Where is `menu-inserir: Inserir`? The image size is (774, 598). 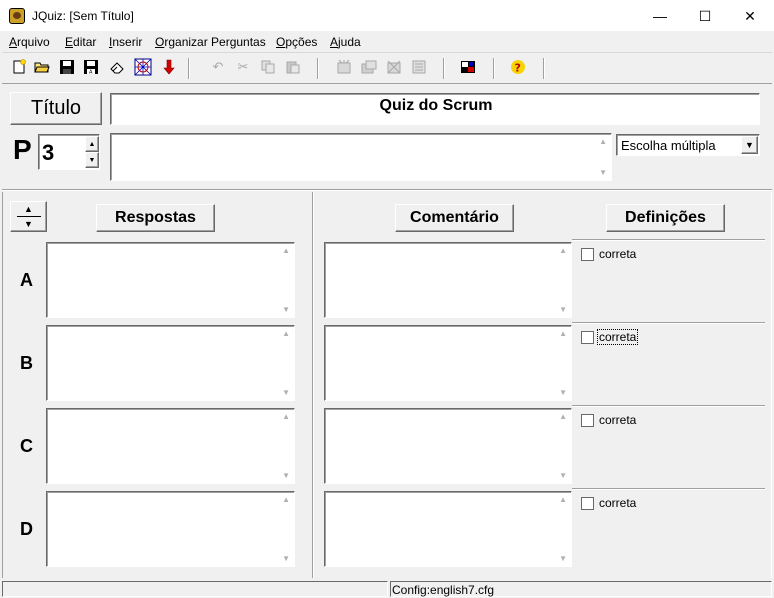 menu-inserir: Inserir is located at coordinates (125, 42).